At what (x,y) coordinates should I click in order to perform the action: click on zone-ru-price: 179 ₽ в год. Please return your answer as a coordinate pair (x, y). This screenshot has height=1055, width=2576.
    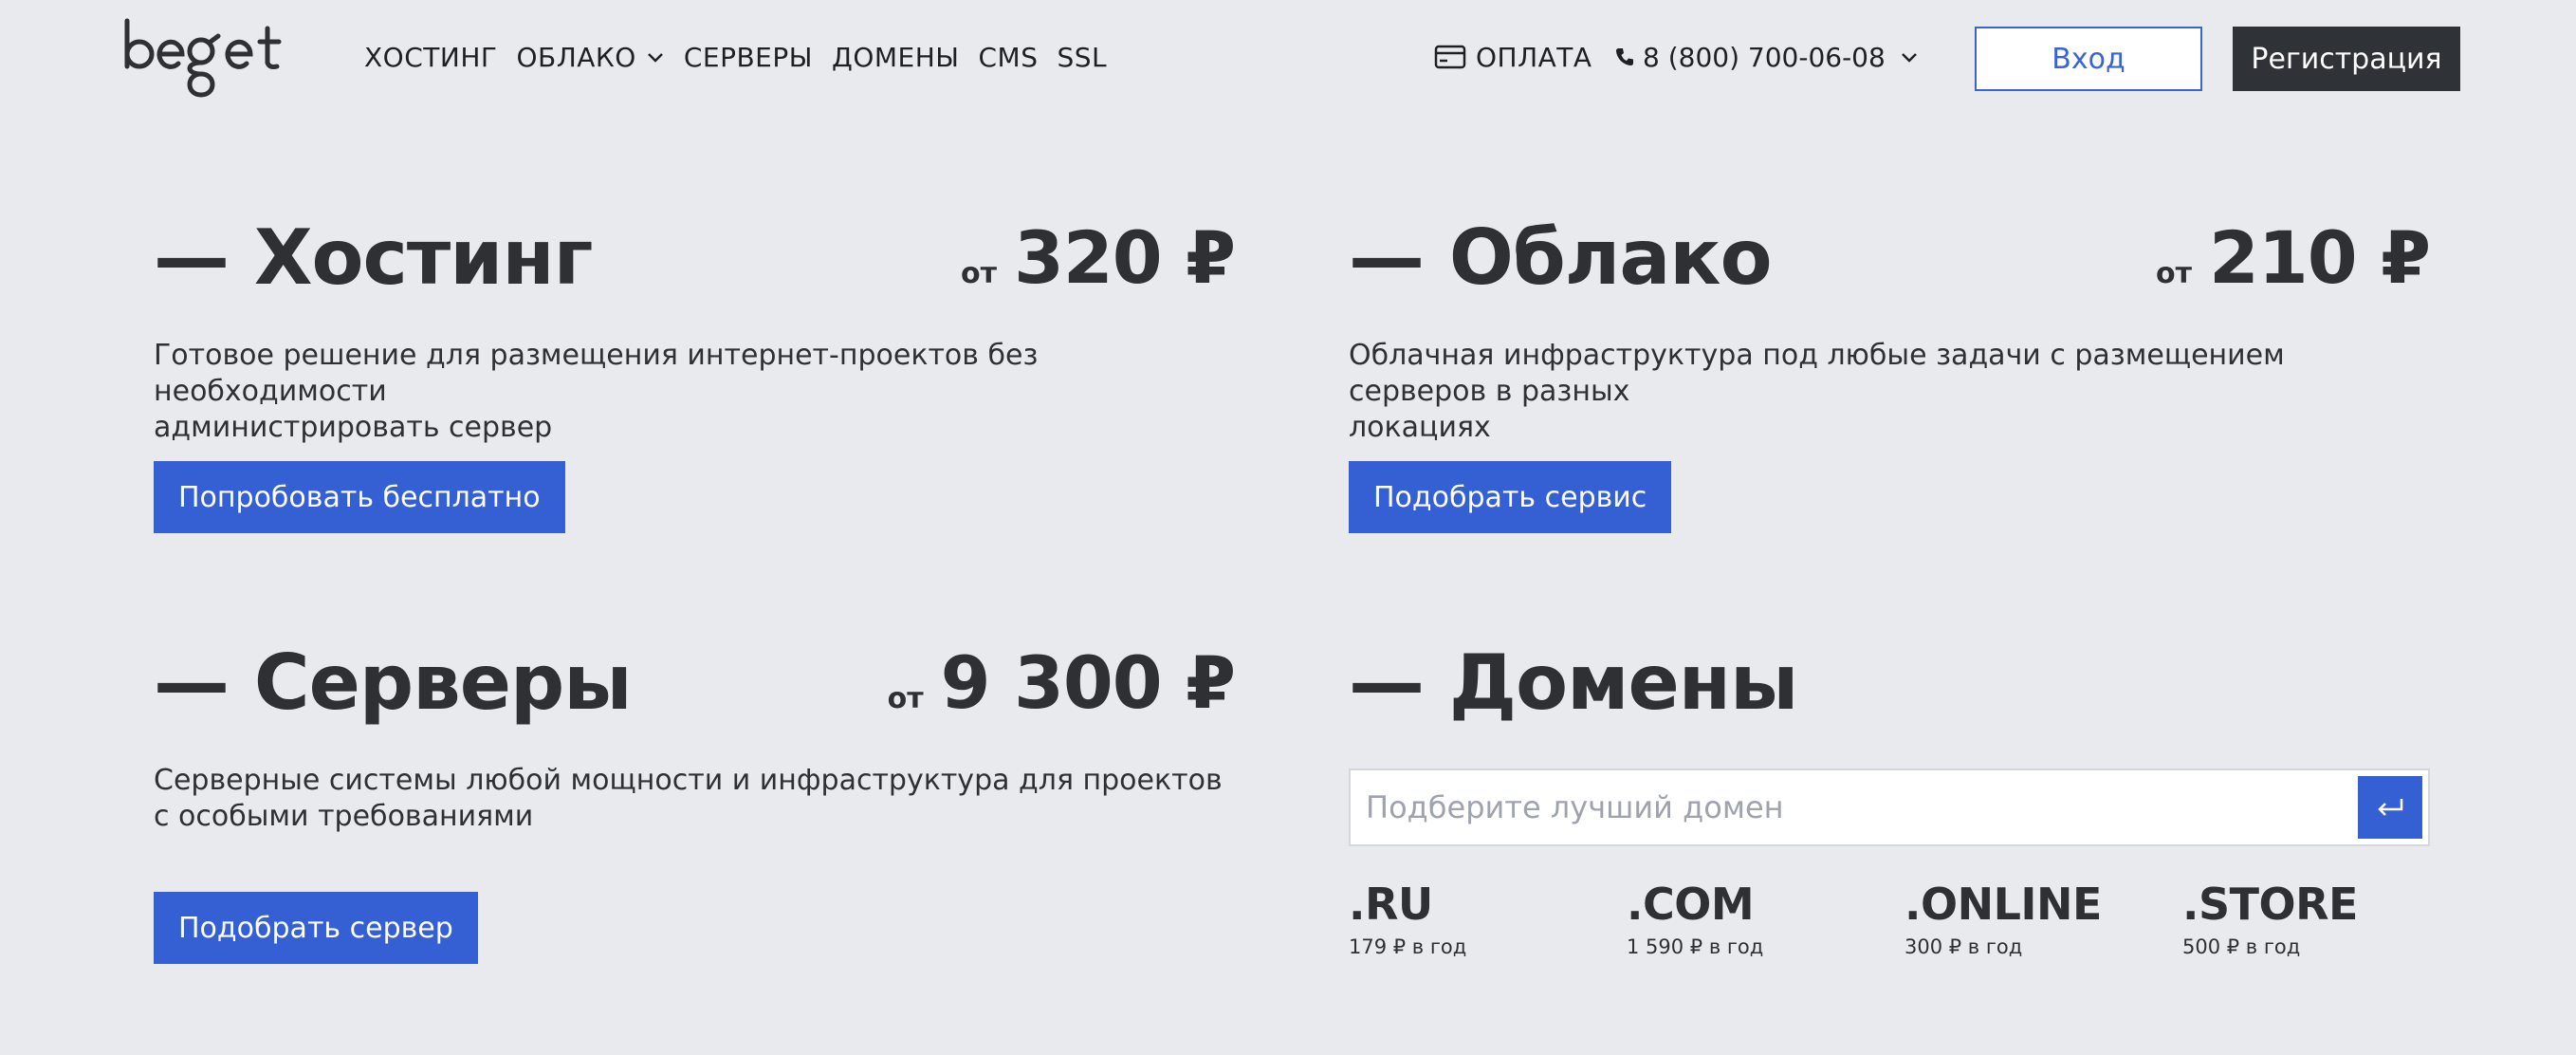
    Looking at the image, I should click on (1408, 946).